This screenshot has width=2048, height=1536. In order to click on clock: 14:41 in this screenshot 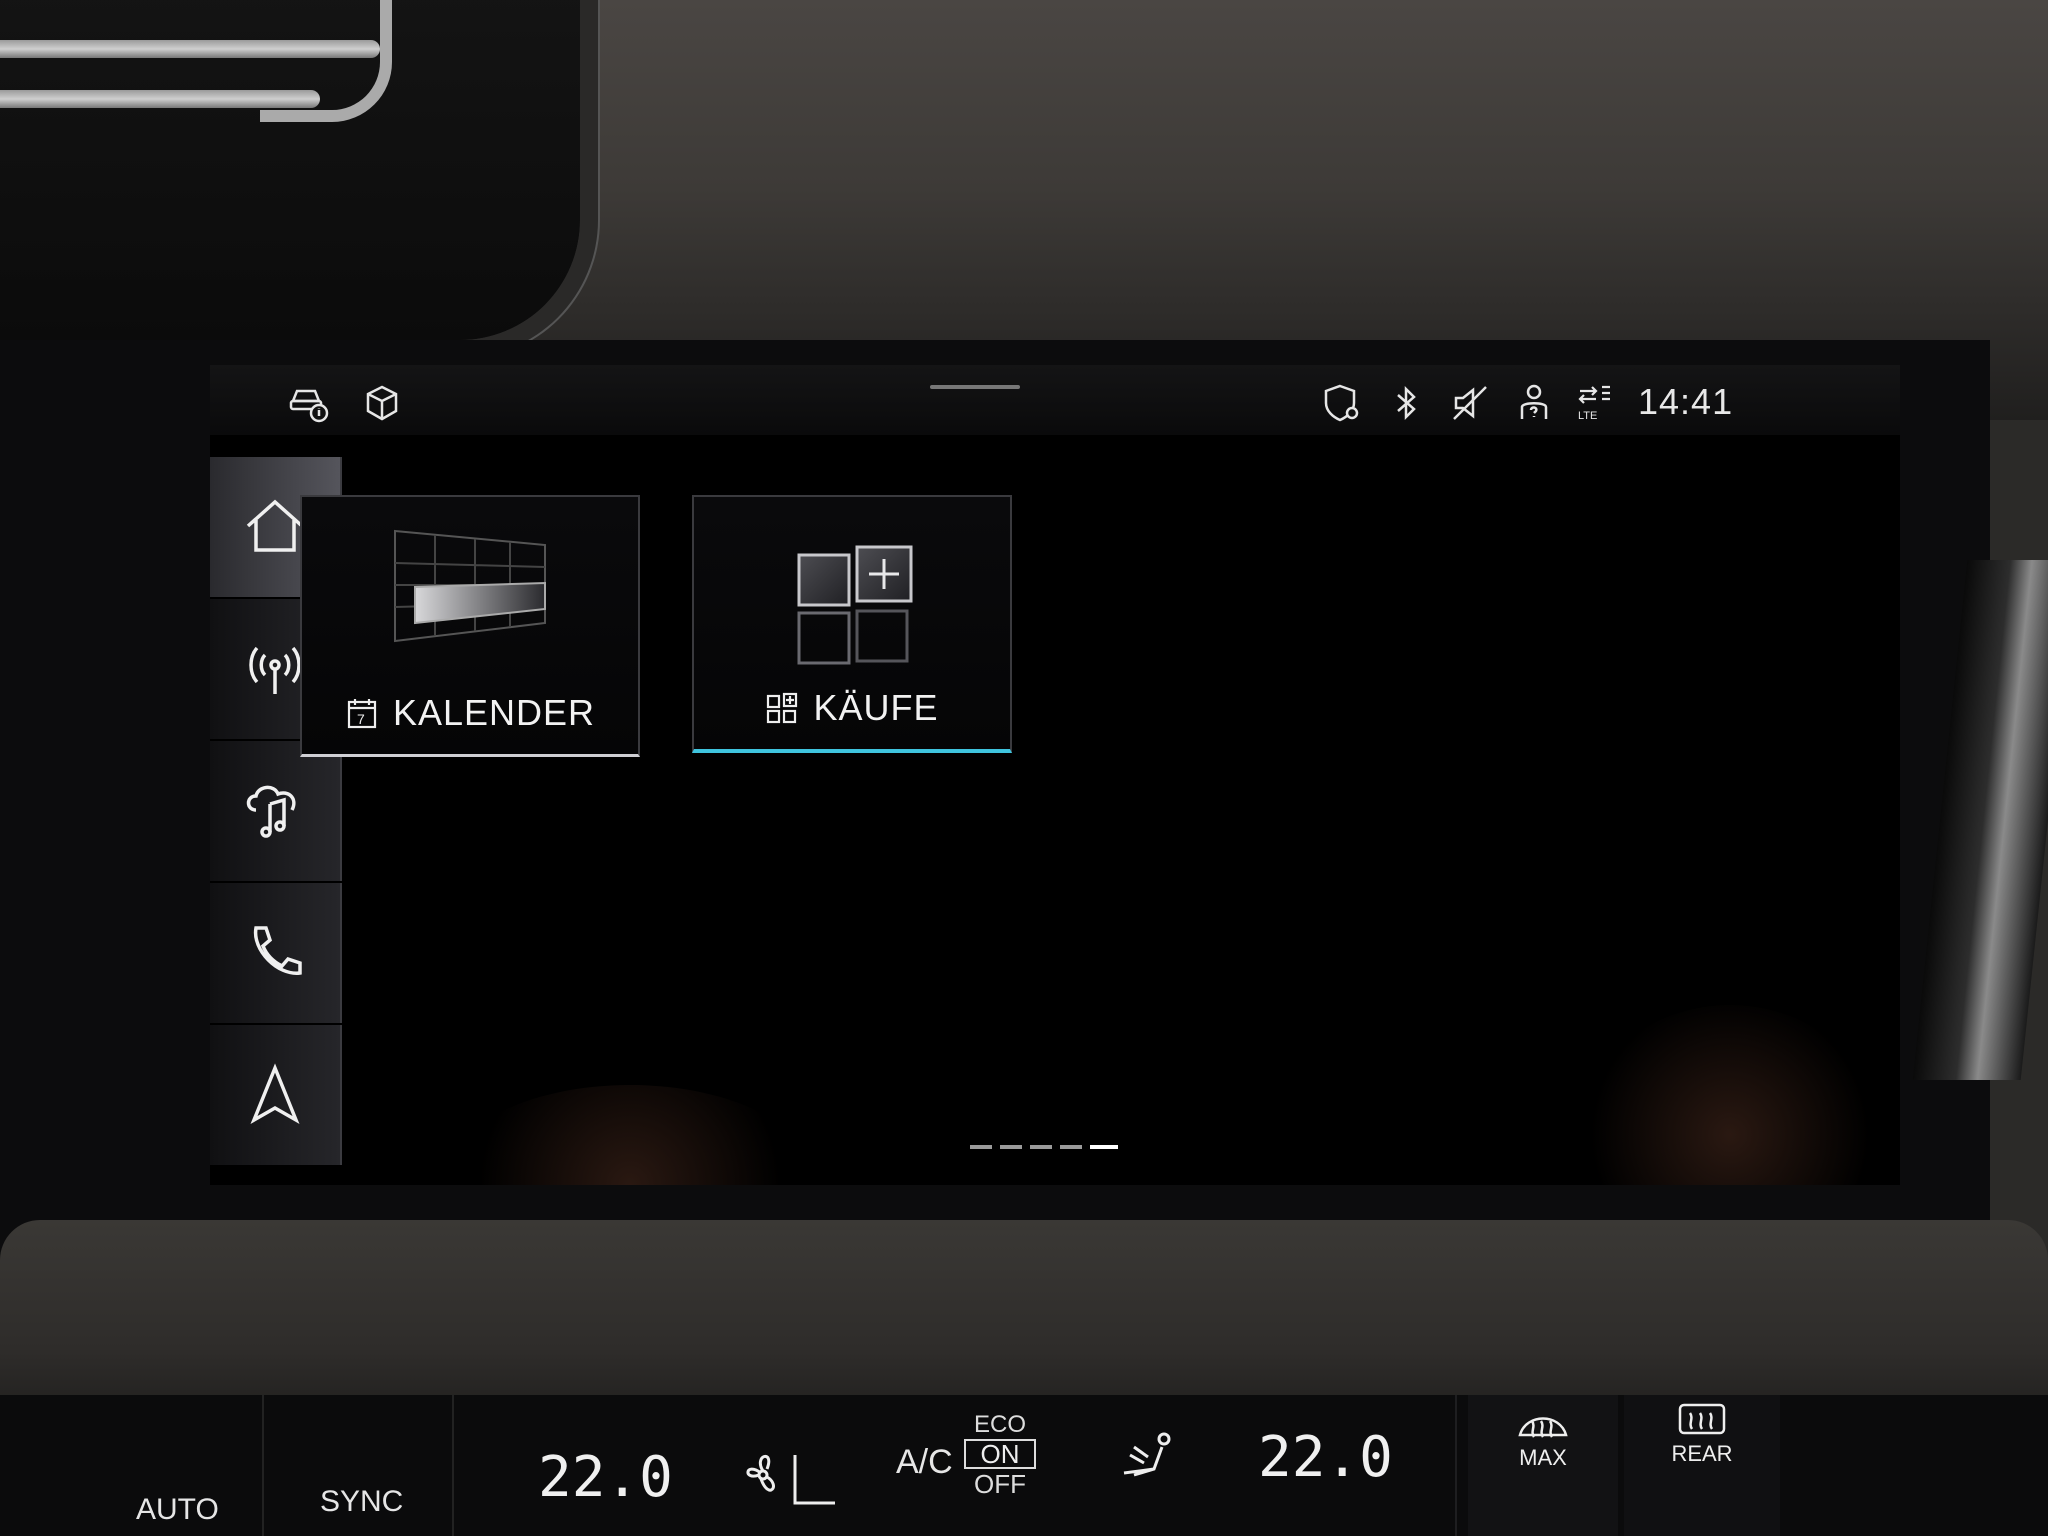, I will do `click(1686, 401)`.